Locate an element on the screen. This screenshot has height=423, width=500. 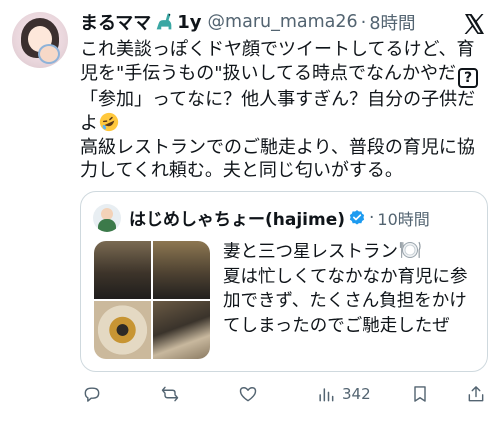
retweet-button is located at coordinates (170, 394).